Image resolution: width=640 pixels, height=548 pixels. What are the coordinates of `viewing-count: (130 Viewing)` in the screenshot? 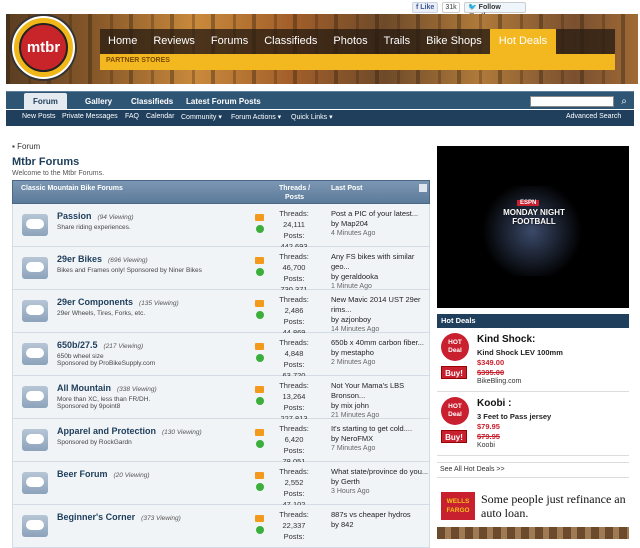 It's located at (182, 432).